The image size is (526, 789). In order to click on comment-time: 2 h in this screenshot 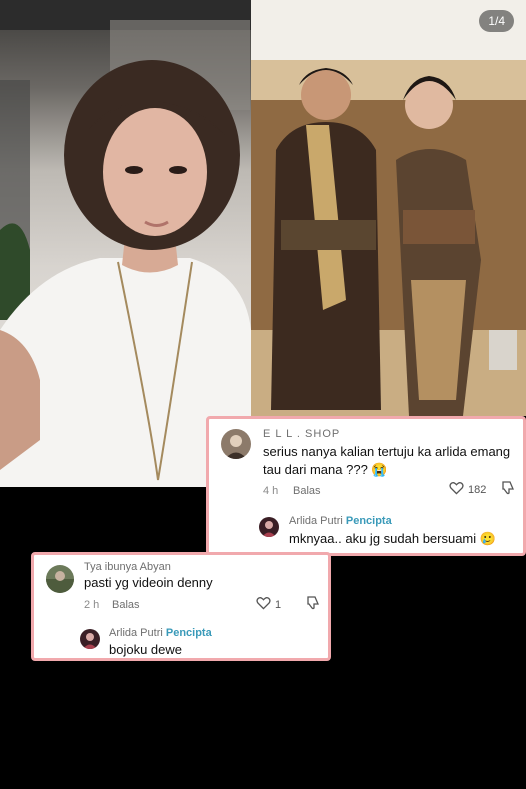, I will do `click(92, 605)`.